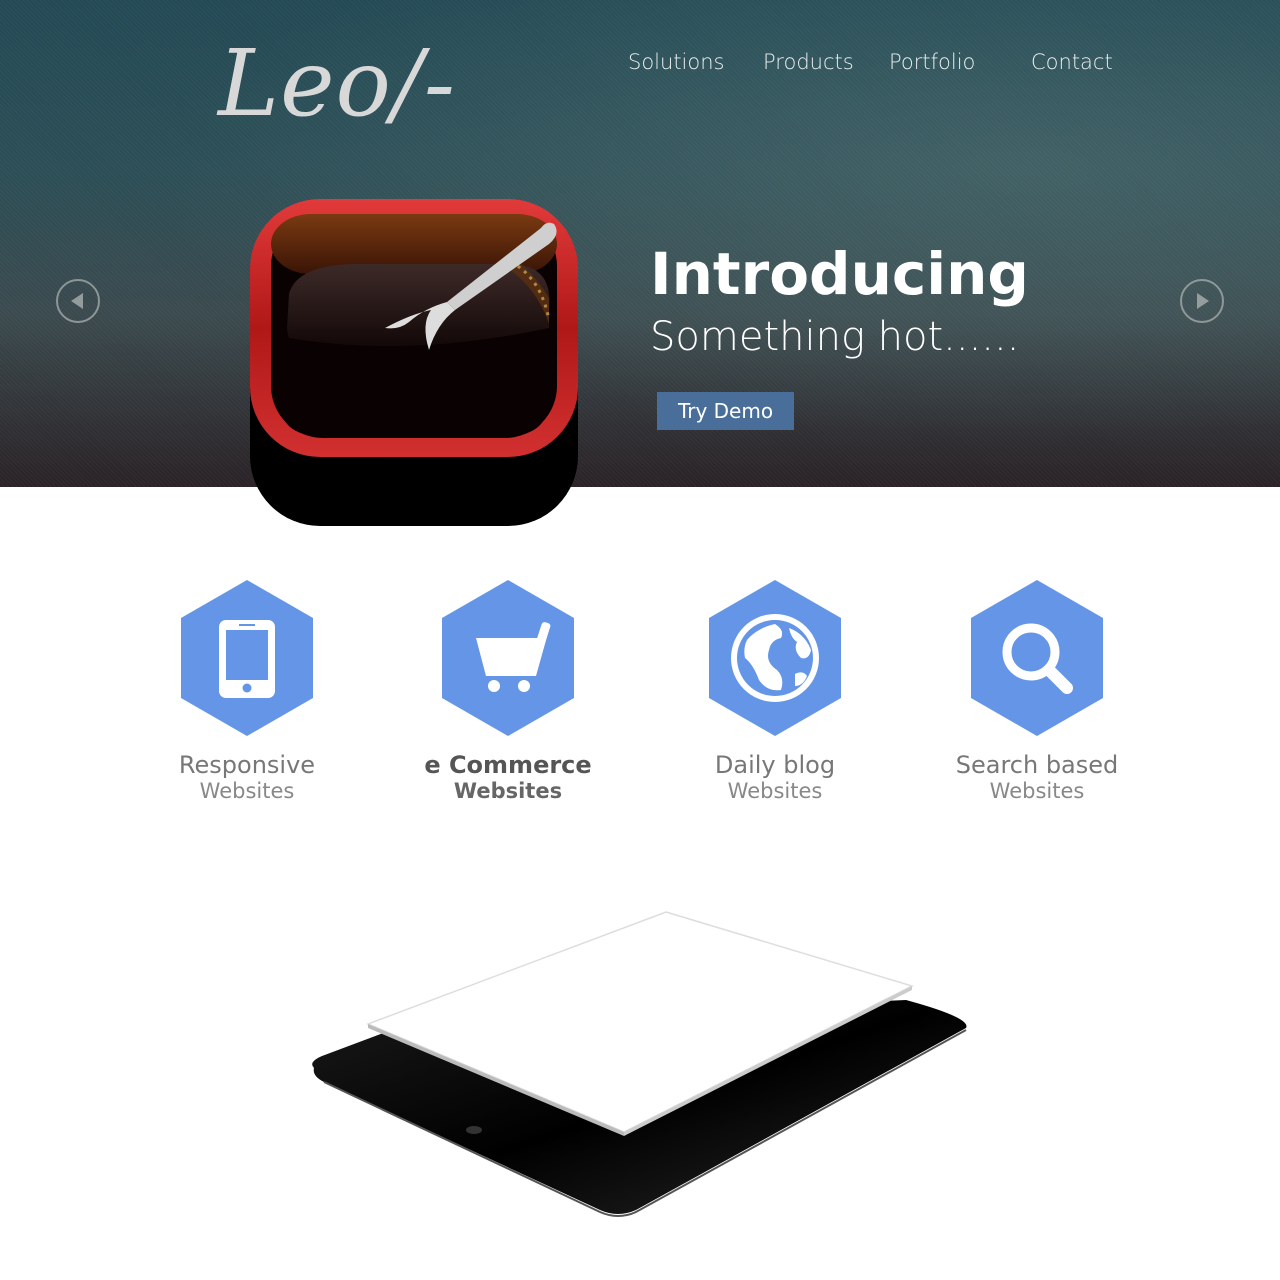 The height and width of the screenshot is (1280, 1280). I want to click on main-nav: Solutions Products Portfolio Contact, so click(640, 66).